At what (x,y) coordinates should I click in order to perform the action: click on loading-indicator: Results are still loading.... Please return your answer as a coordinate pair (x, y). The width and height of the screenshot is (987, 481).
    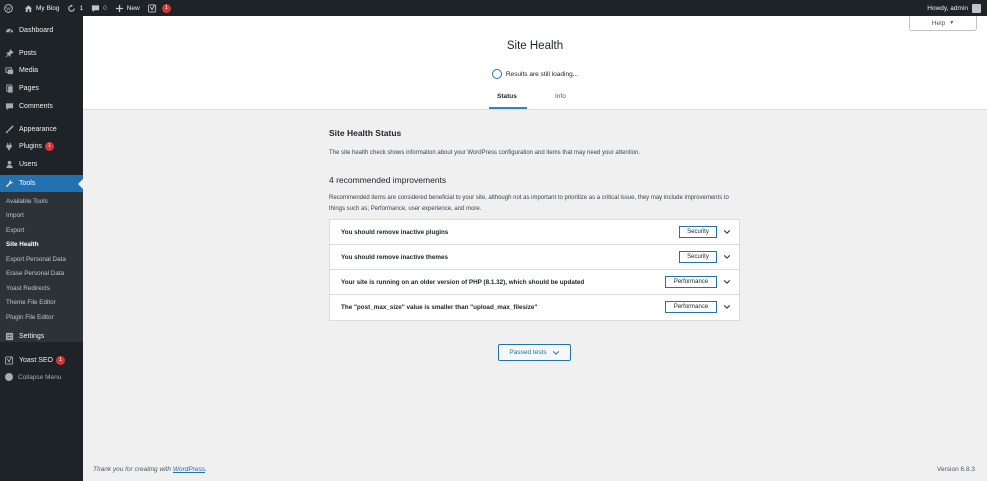
    Looking at the image, I should click on (535, 74).